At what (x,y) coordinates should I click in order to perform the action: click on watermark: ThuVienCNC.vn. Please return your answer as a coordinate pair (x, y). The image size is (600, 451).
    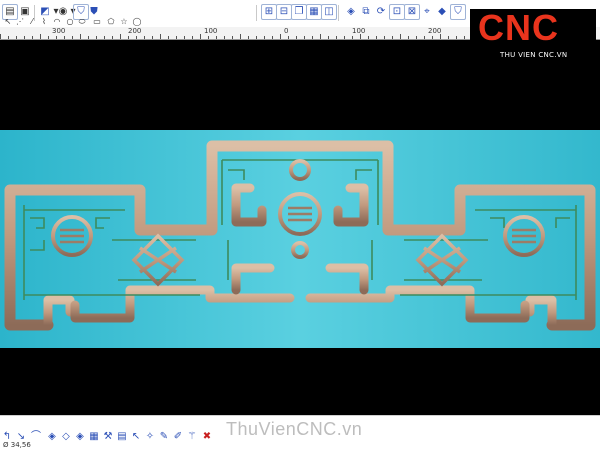
    Looking at the image, I should click on (294, 429).